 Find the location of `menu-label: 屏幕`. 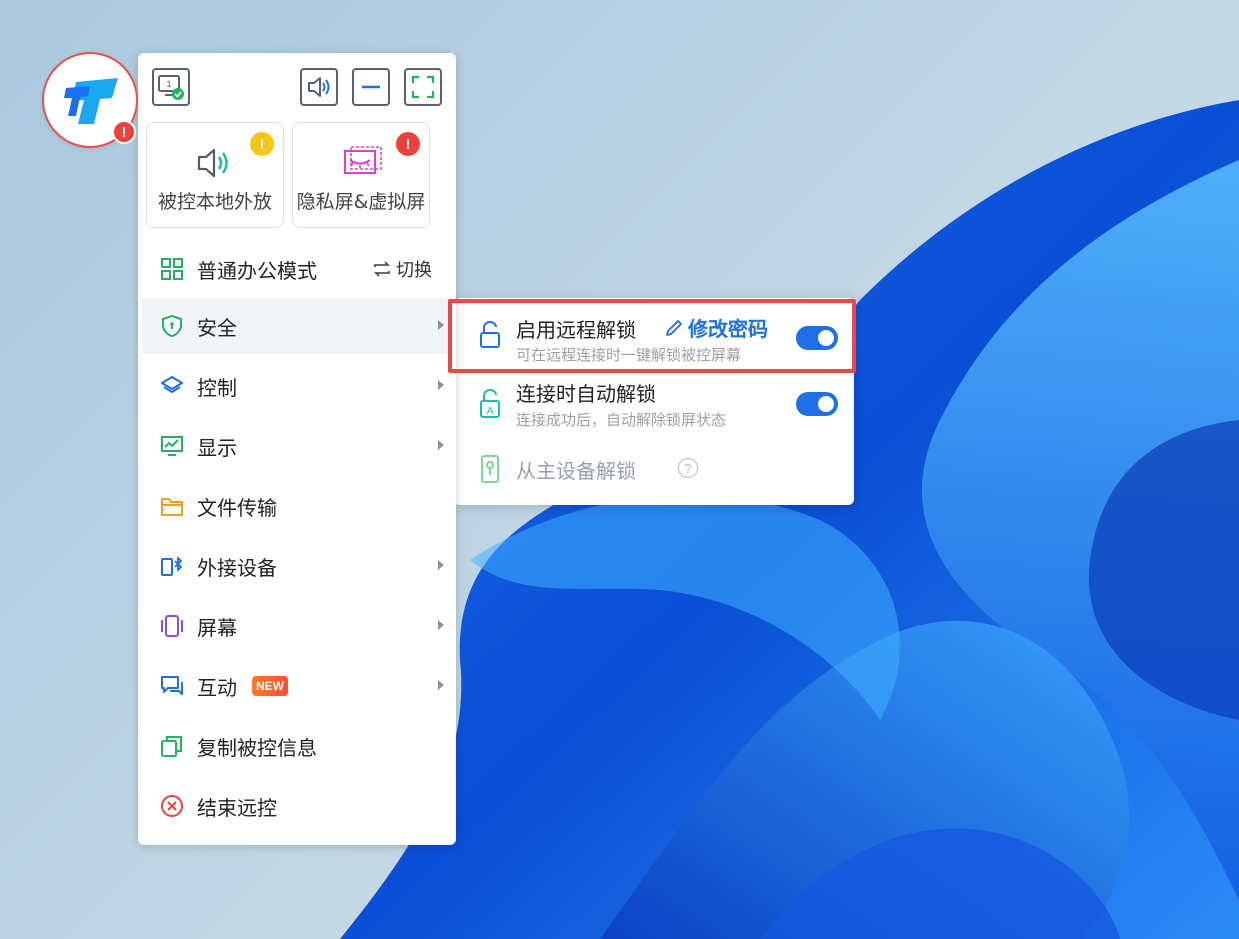

menu-label: 屏幕 is located at coordinates (217, 628).